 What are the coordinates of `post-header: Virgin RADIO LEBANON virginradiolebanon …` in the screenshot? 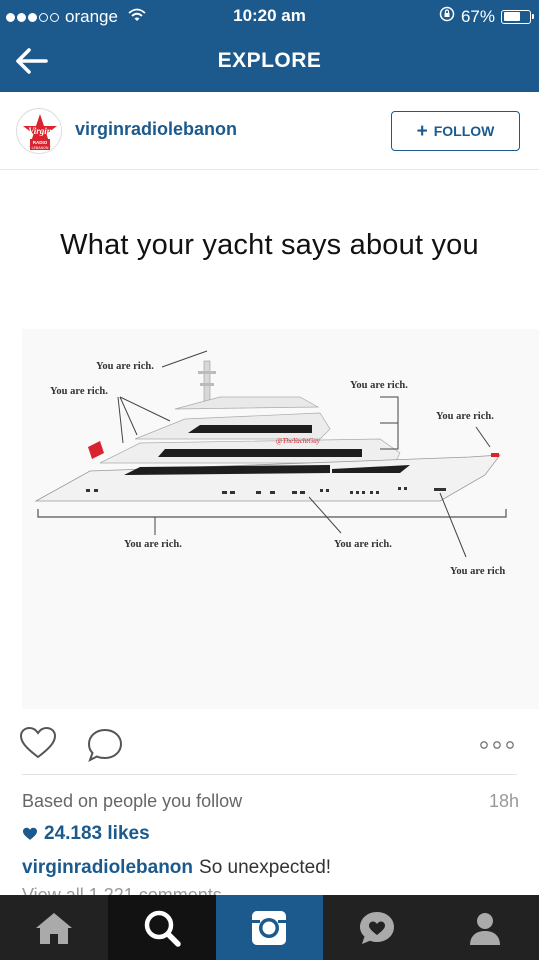 It's located at (269, 131).